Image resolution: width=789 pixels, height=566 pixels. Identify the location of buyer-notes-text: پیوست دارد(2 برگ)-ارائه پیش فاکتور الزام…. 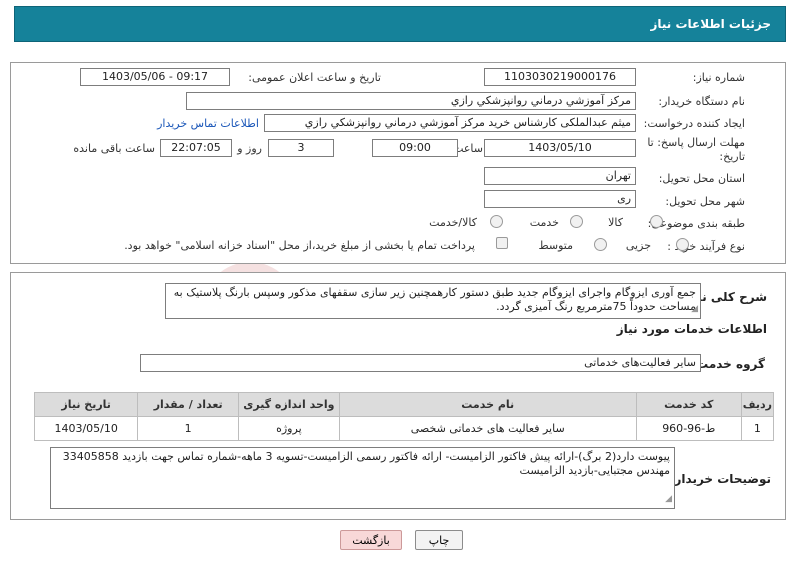
(366, 463).